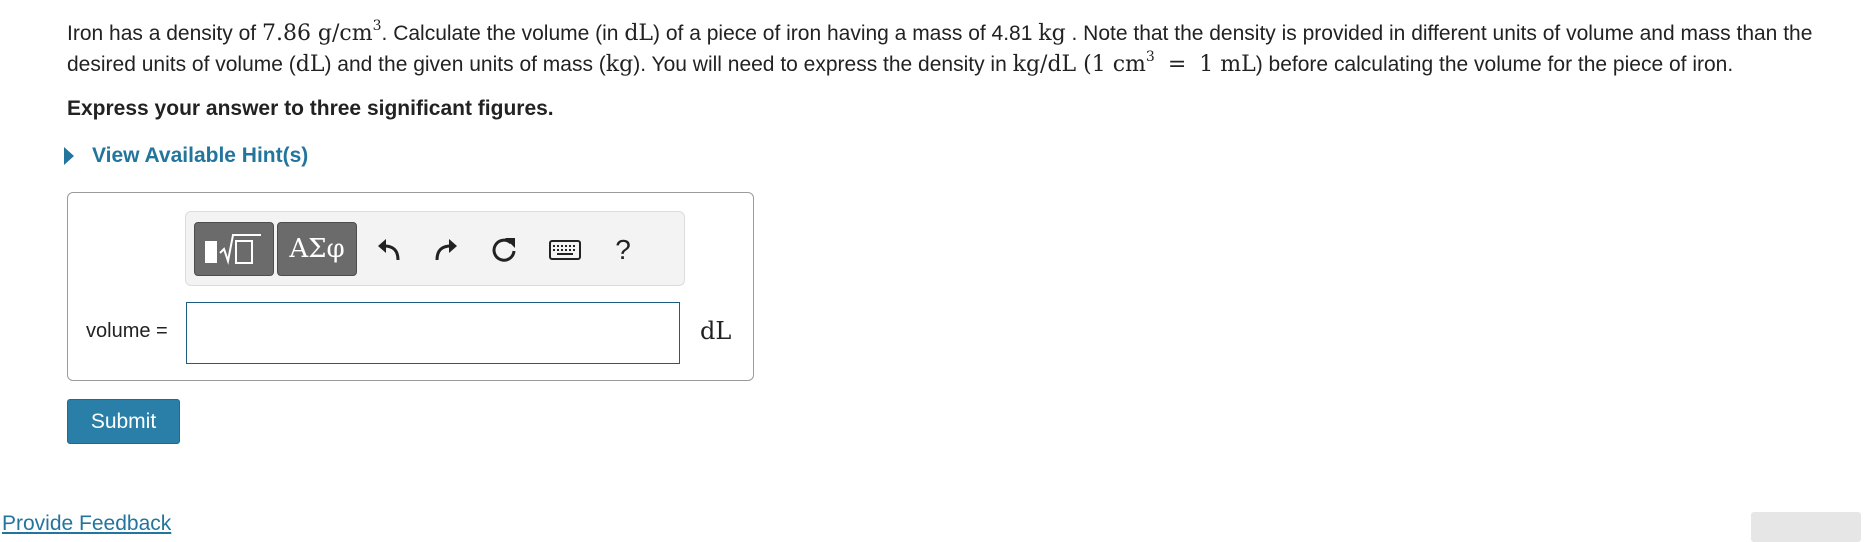 Image resolution: width=1868 pixels, height=542 pixels. I want to click on next-button, so click(1806, 527).